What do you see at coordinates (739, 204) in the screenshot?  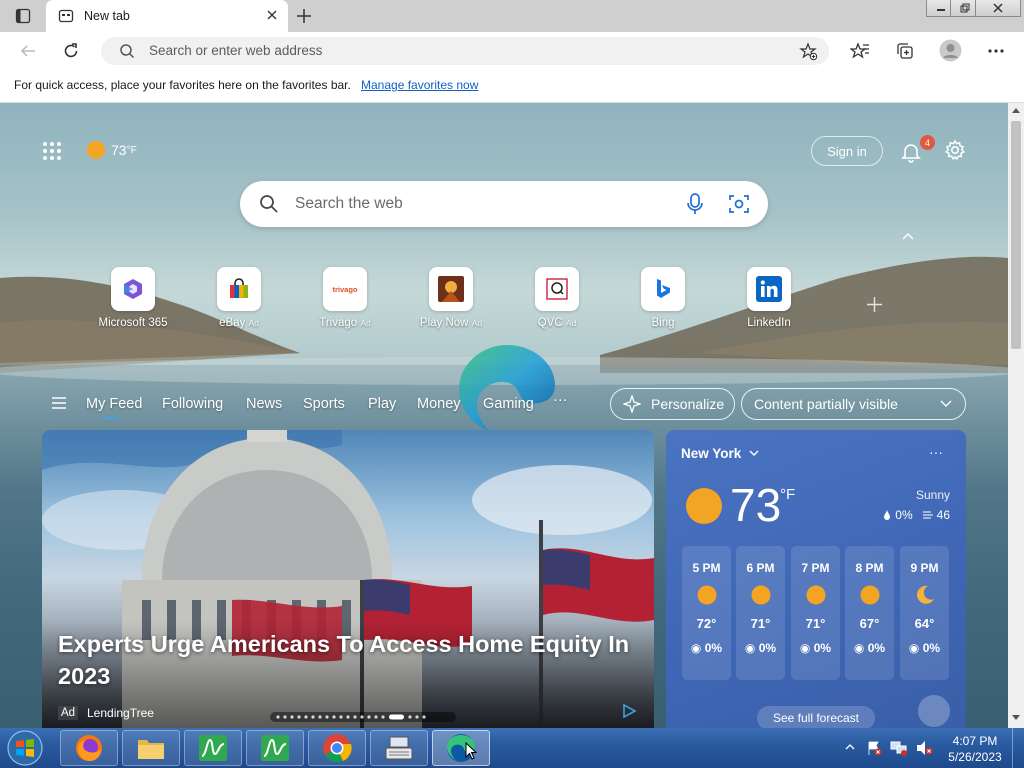 I see `visual-search-icon` at bounding box center [739, 204].